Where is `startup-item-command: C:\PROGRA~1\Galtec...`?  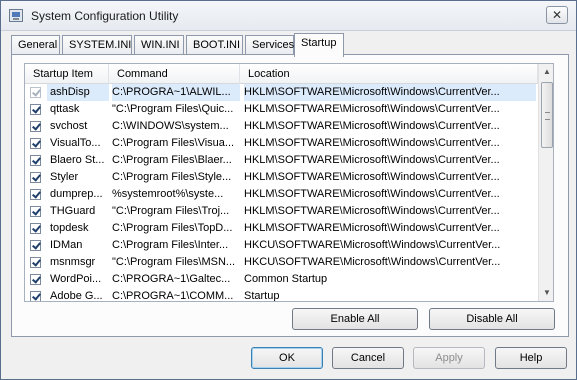
startup-item-command: C:\PROGRA~1\Galtec... is located at coordinates (171, 279).